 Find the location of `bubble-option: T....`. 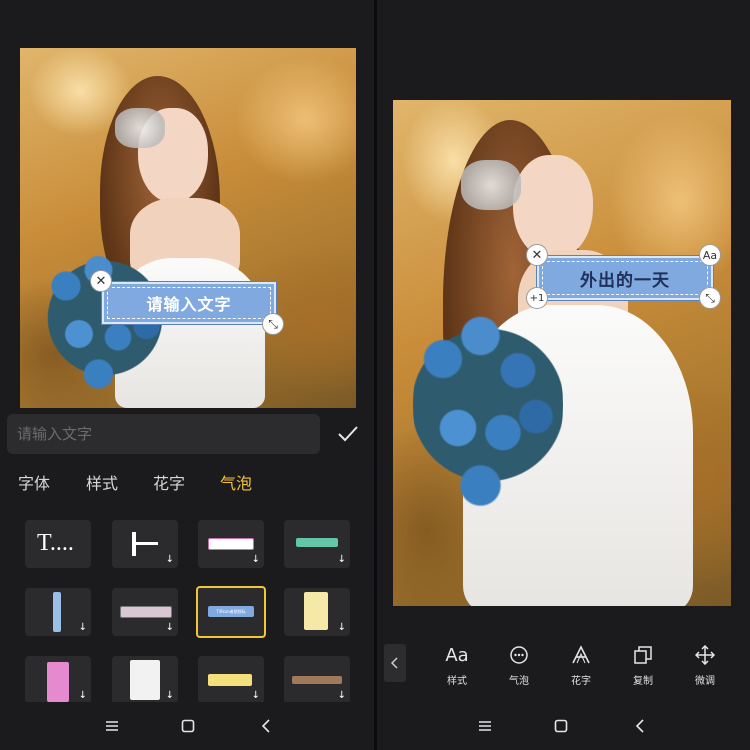

bubble-option: T.... is located at coordinates (58, 544).